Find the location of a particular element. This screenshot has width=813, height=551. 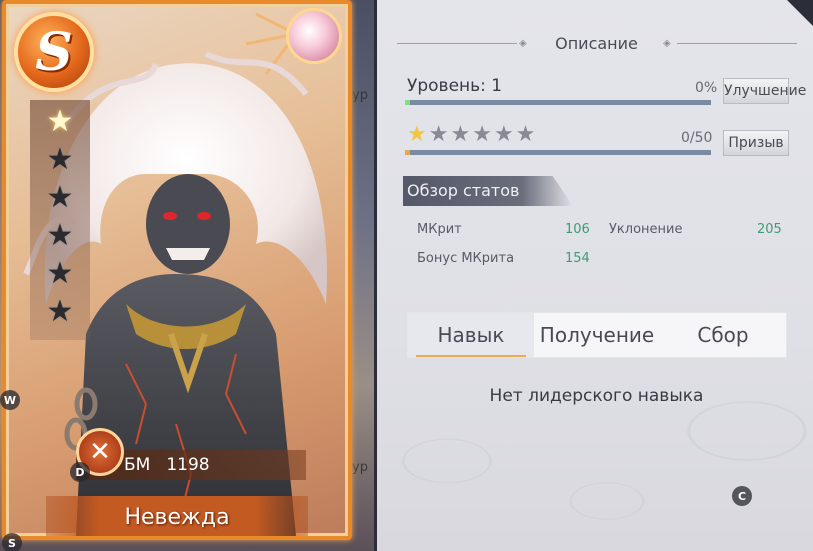

summon-button: Призыв is located at coordinates (756, 143).